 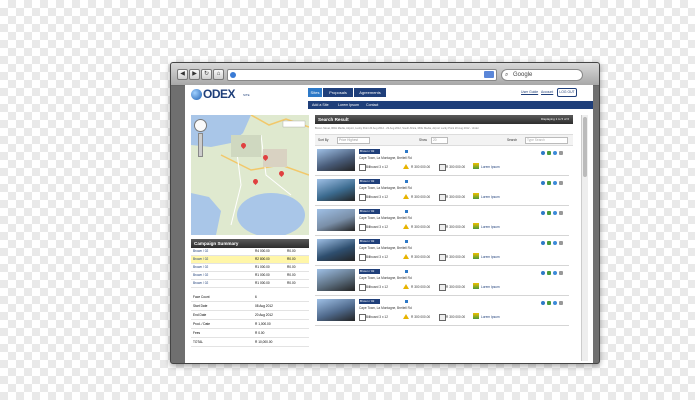 I want to click on result-tag: Lorem Ipsum, so click(x=490, y=197).